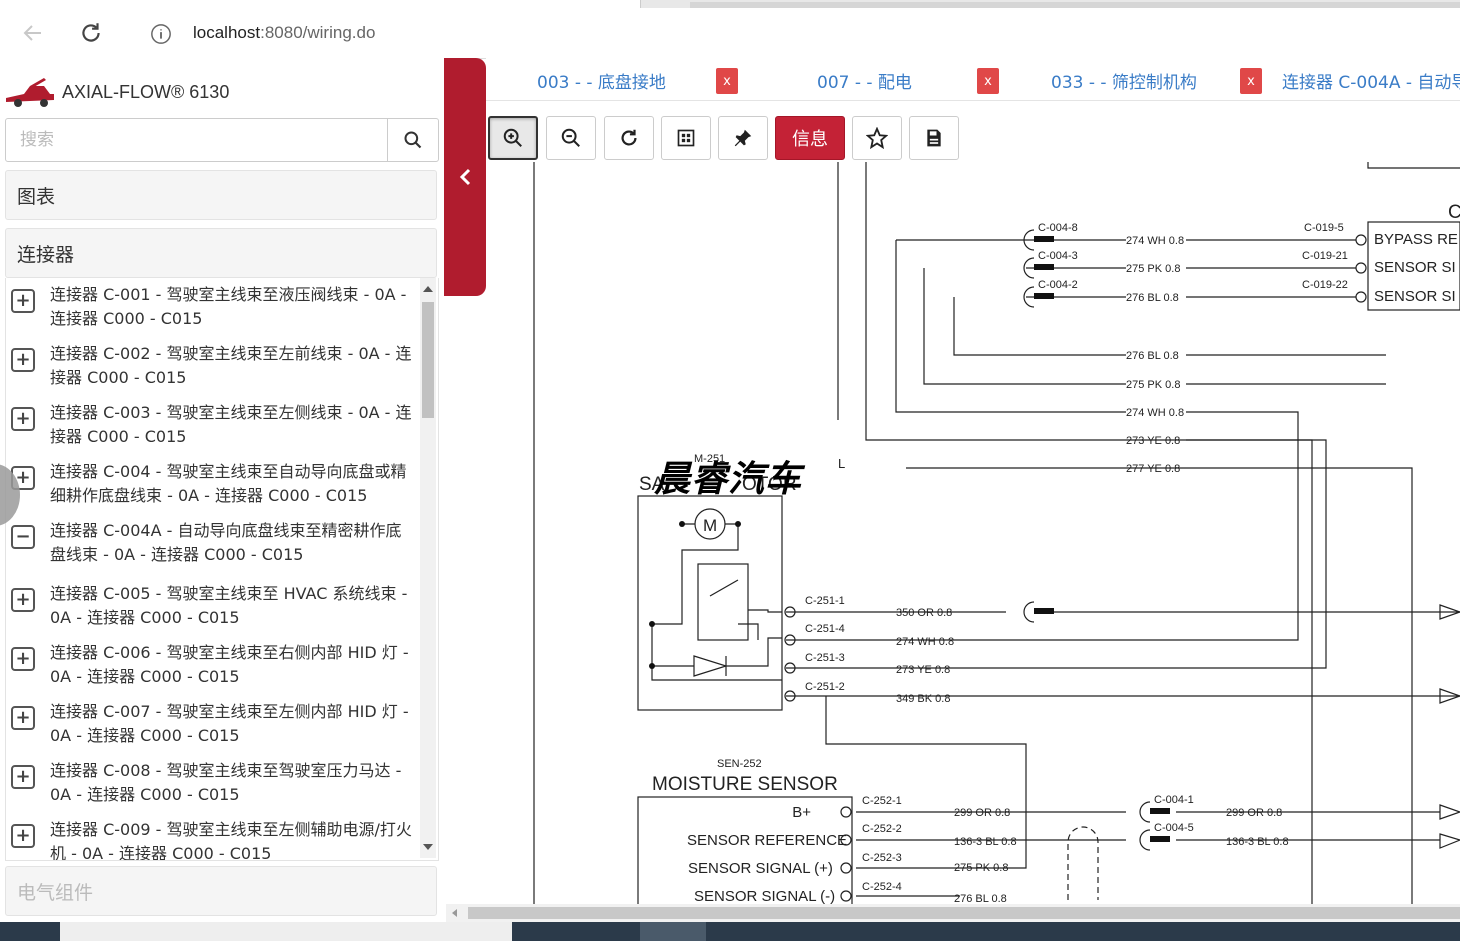  I want to click on pin-label: C-252-2, so click(882, 829).